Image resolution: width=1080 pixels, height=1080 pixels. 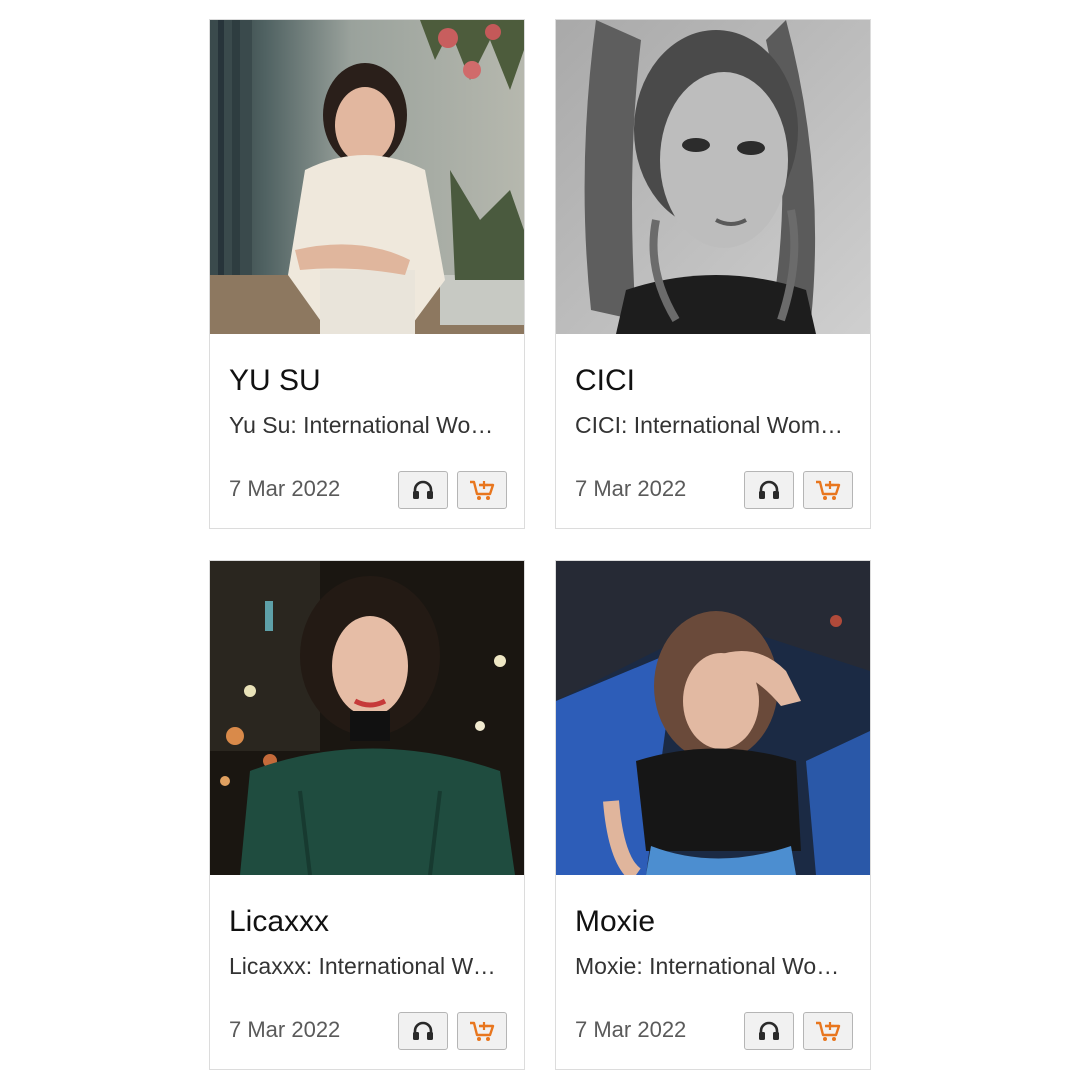 What do you see at coordinates (714, 425) in the screenshot?
I see `mix-title: CICI: International Women's Day Mix` at bounding box center [714, 425].